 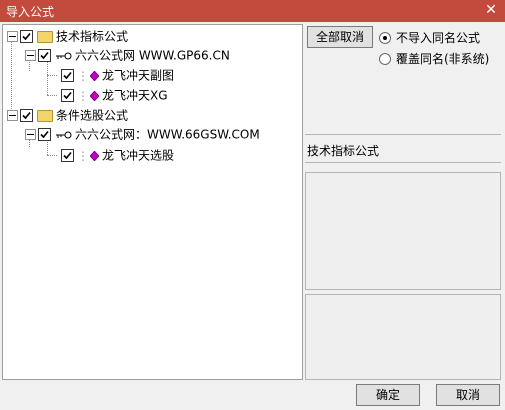 I want to click on formula-description-box, so click(x=403, y=231).